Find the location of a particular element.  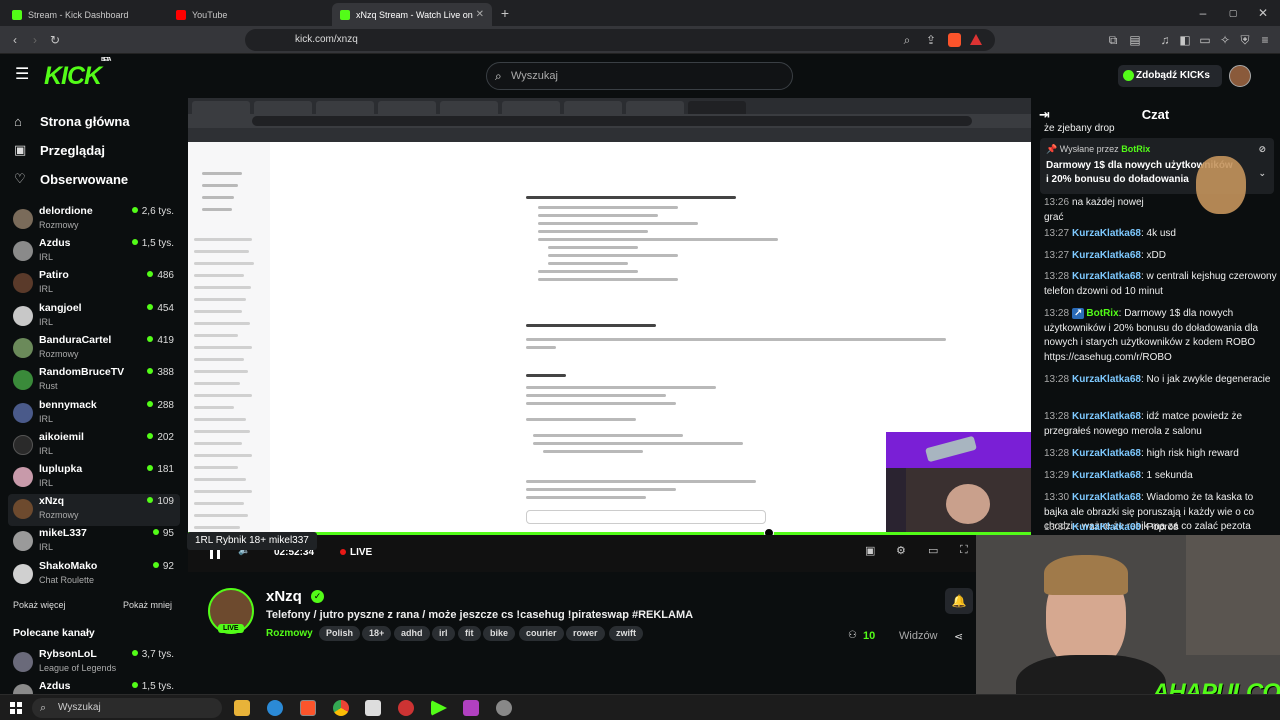

chevron-down-icon: ⌄ is located at coordinates (1262, 173).